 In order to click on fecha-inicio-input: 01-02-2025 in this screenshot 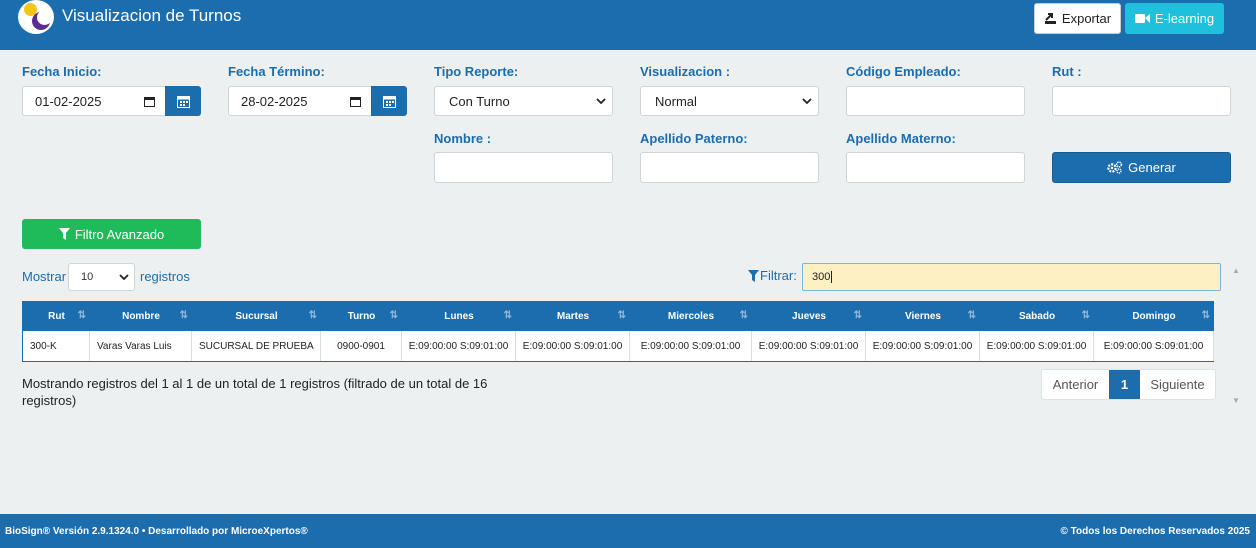, I will do `click(94, 101)`.